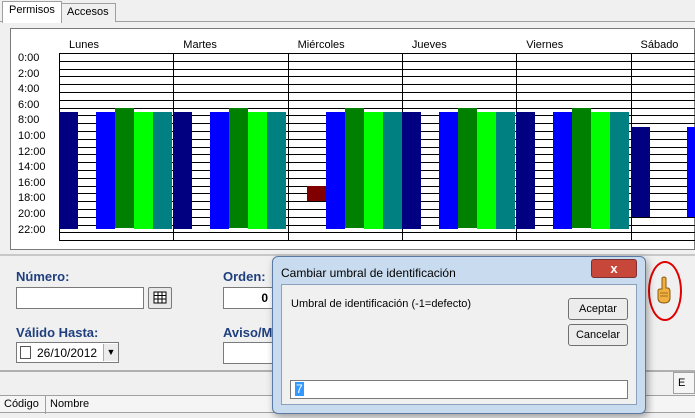 The image size is (695, 418). Describe the element at coordinates (32, 214) in the screenshot. I see `hour-label: 20:00` at that location.